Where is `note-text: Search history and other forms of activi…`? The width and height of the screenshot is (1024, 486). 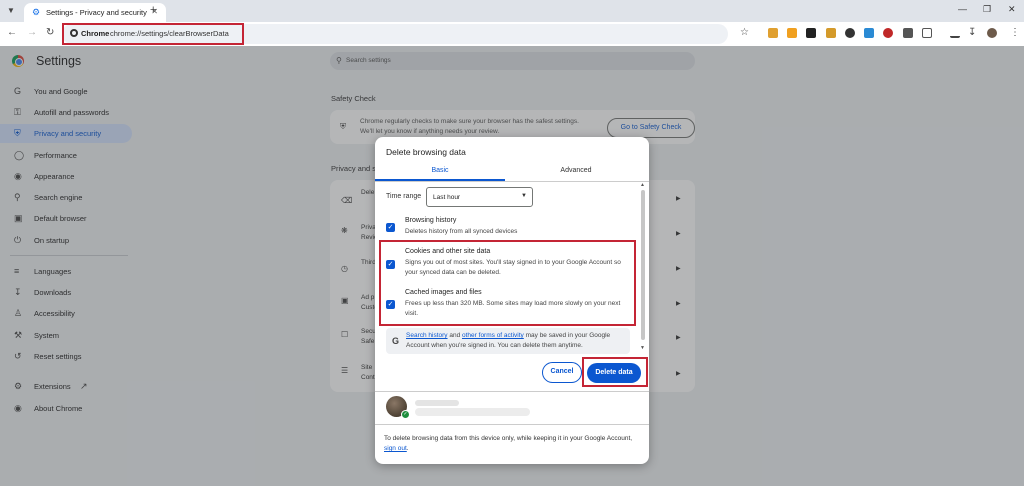
note-text: Search history and other forms of activi… is located at coordinates (517, 341).